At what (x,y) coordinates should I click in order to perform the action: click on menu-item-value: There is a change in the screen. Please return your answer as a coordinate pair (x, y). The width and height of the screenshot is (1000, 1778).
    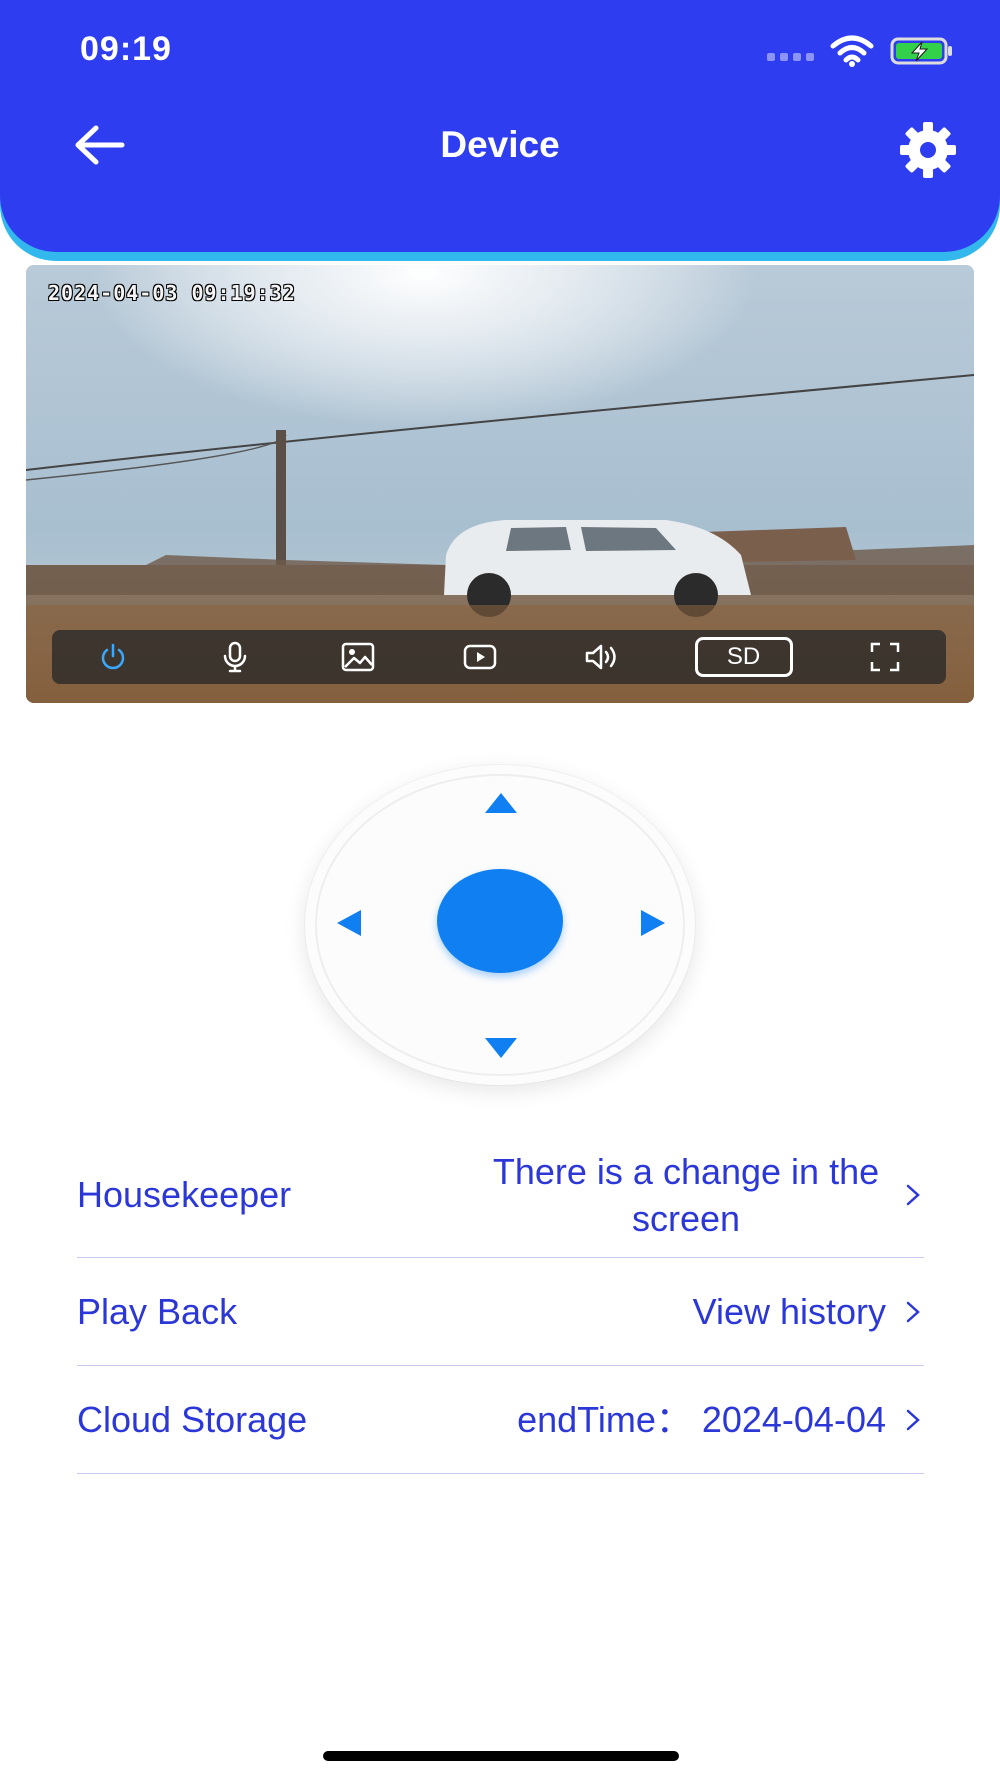
    Looking at the image, I should click on (686, 1195).